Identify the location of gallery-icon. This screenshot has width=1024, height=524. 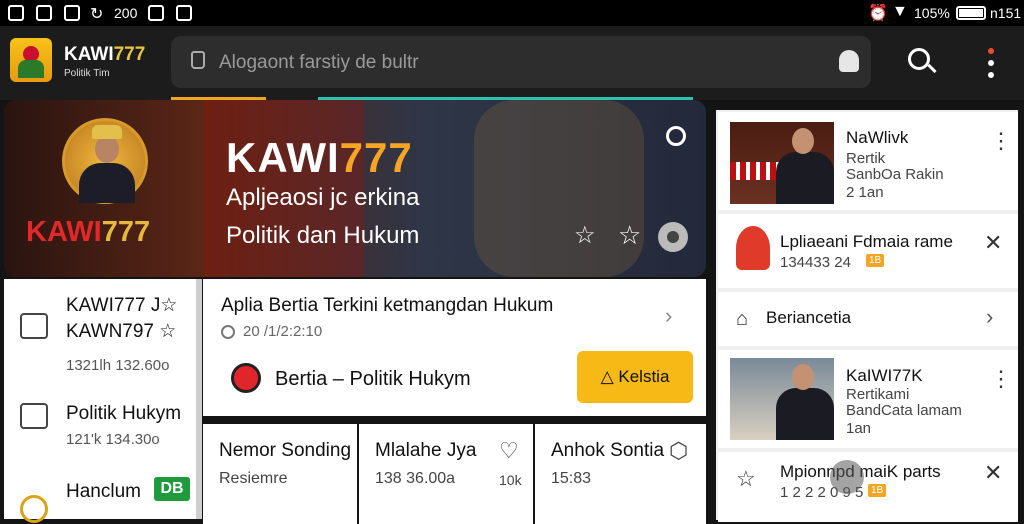
(184, 13).